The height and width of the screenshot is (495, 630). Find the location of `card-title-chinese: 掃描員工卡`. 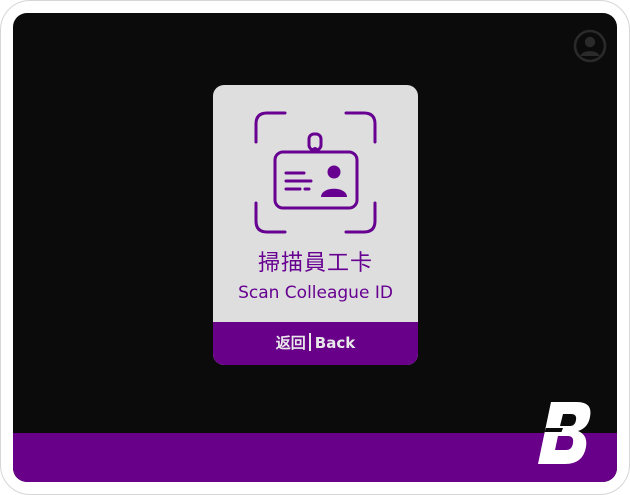

card-title-chinese: 掃描員工卡 is located at coordinates (315, 263).